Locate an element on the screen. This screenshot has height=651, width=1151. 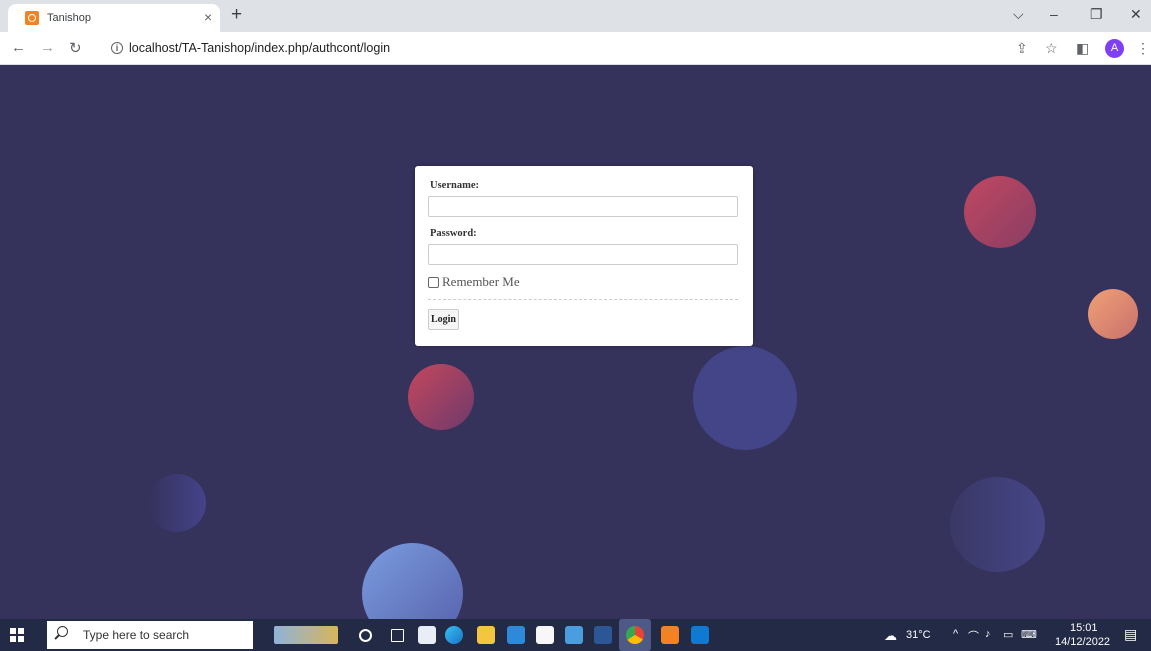
site-info-icon: i is located at coordinates (117, 48).